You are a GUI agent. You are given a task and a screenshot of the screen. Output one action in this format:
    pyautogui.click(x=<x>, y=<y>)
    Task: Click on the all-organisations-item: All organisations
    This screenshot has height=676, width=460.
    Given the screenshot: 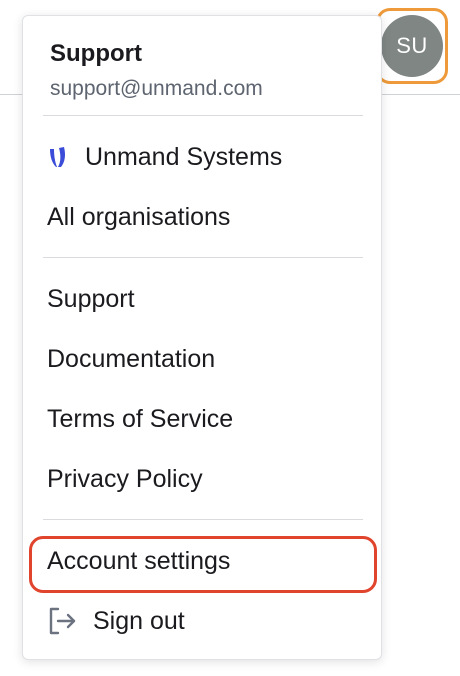 What is the action you would take?
    pyautogui.click(x=138, y=217)
    